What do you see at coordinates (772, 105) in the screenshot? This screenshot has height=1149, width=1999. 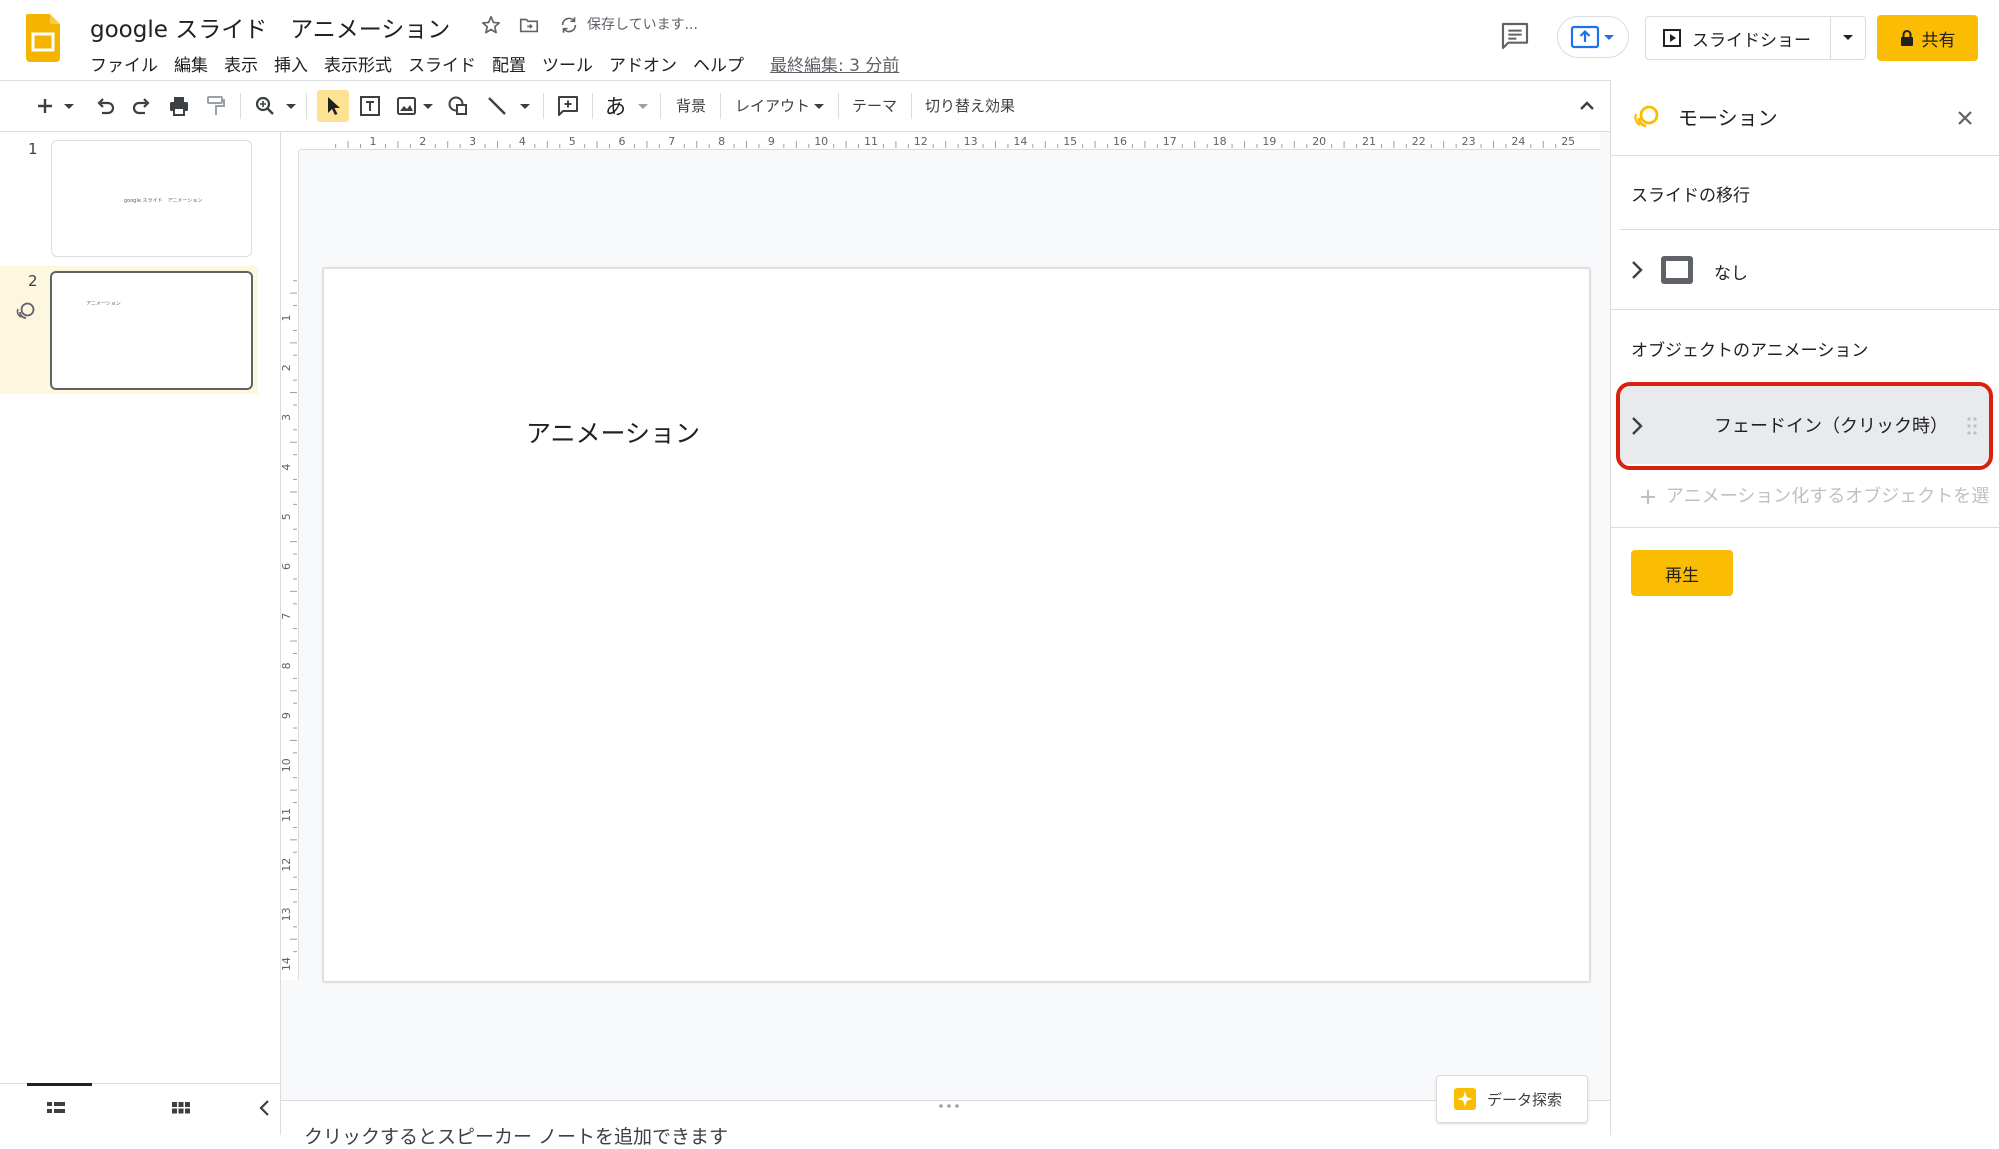 I see `layout-button: レイアウト` at bounding box center [772, 105].